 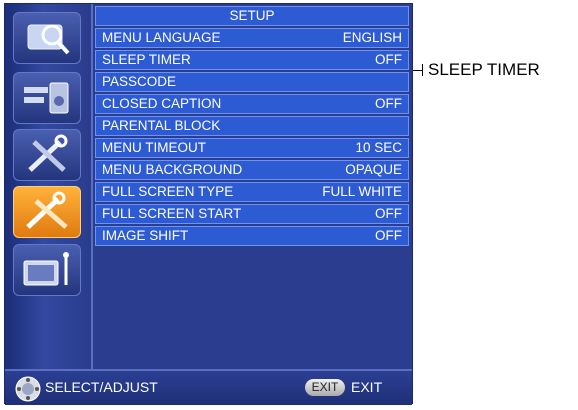 I want to click on menu-item-label: PARENTAL BLOCK, so click(x=161, y=125).